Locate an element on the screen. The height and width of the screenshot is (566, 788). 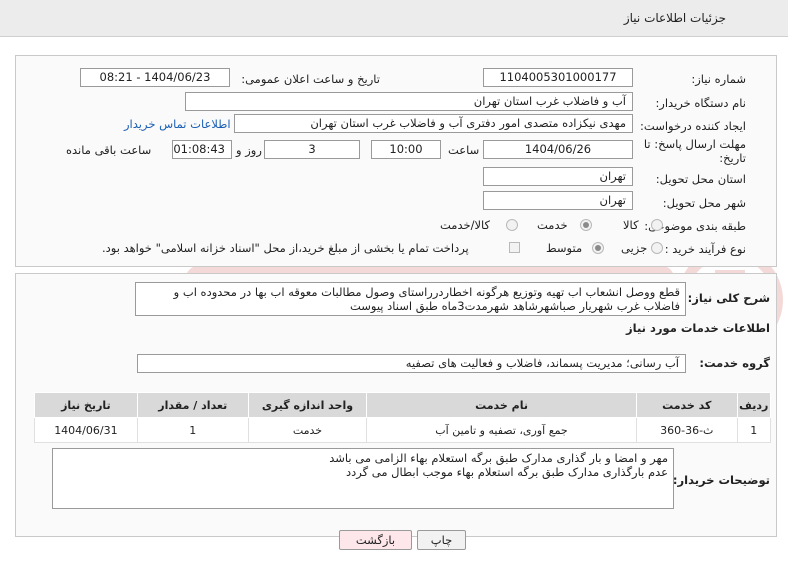
col-service-code: کد خدمت is located at coordinates (686, 405).